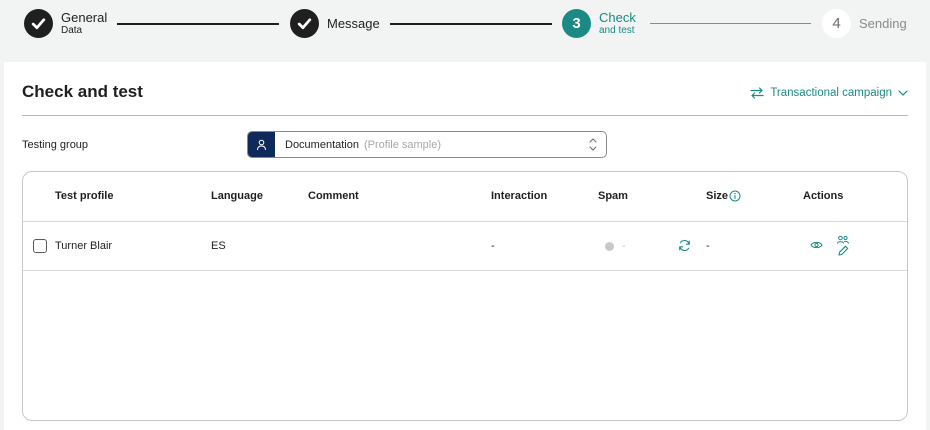 This screenshot has width=930, height=430. What do you see at coordinates (84, 17) in the screenshot?
I see `step-title: General` at bounding box center [84, 17].